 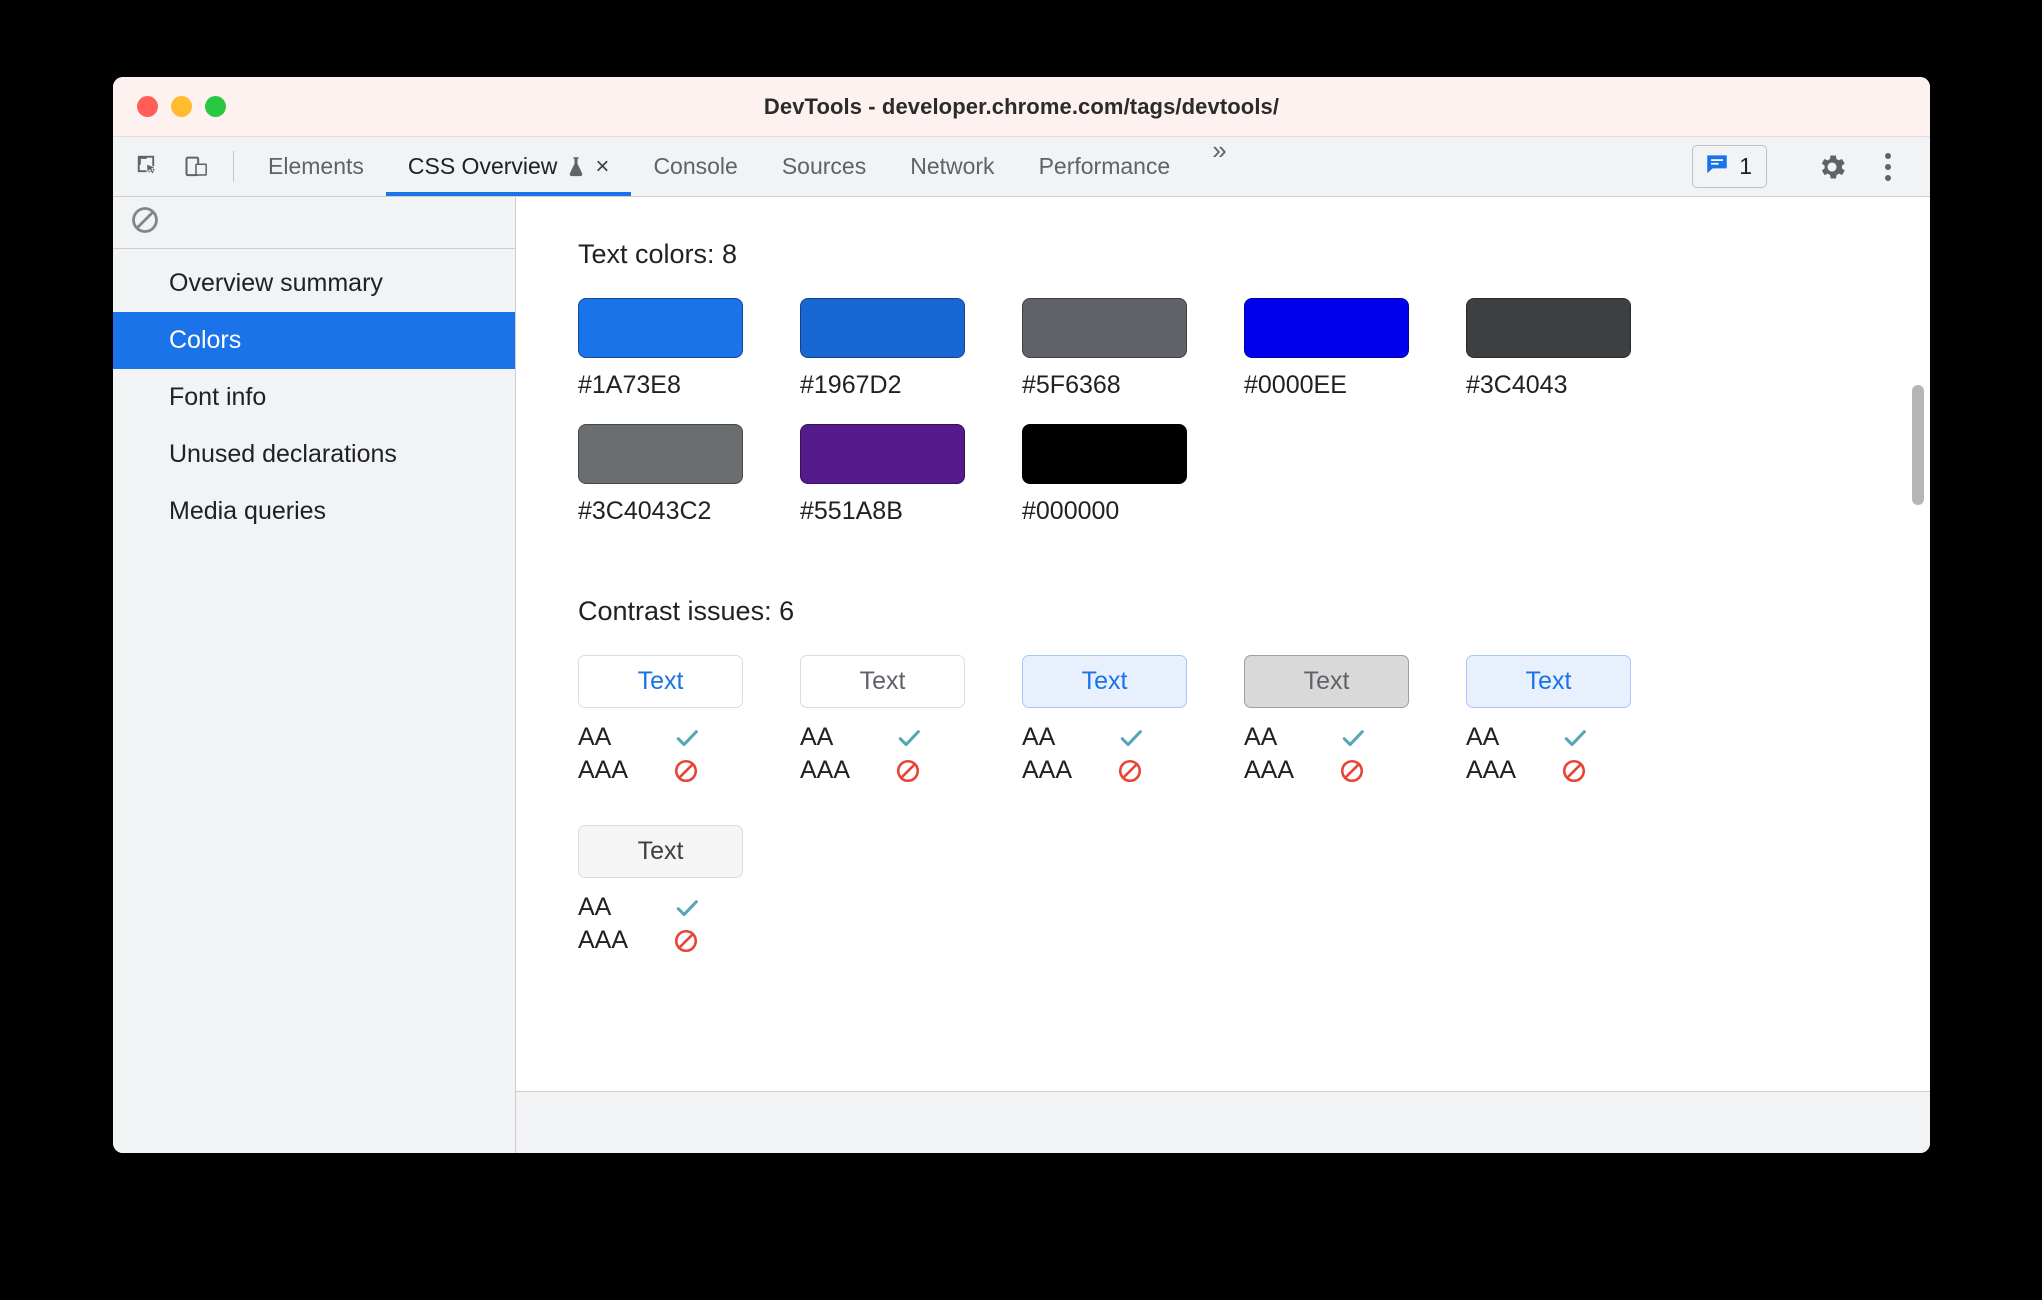 I want to click on flask-icon, so click(x=576, y=167).